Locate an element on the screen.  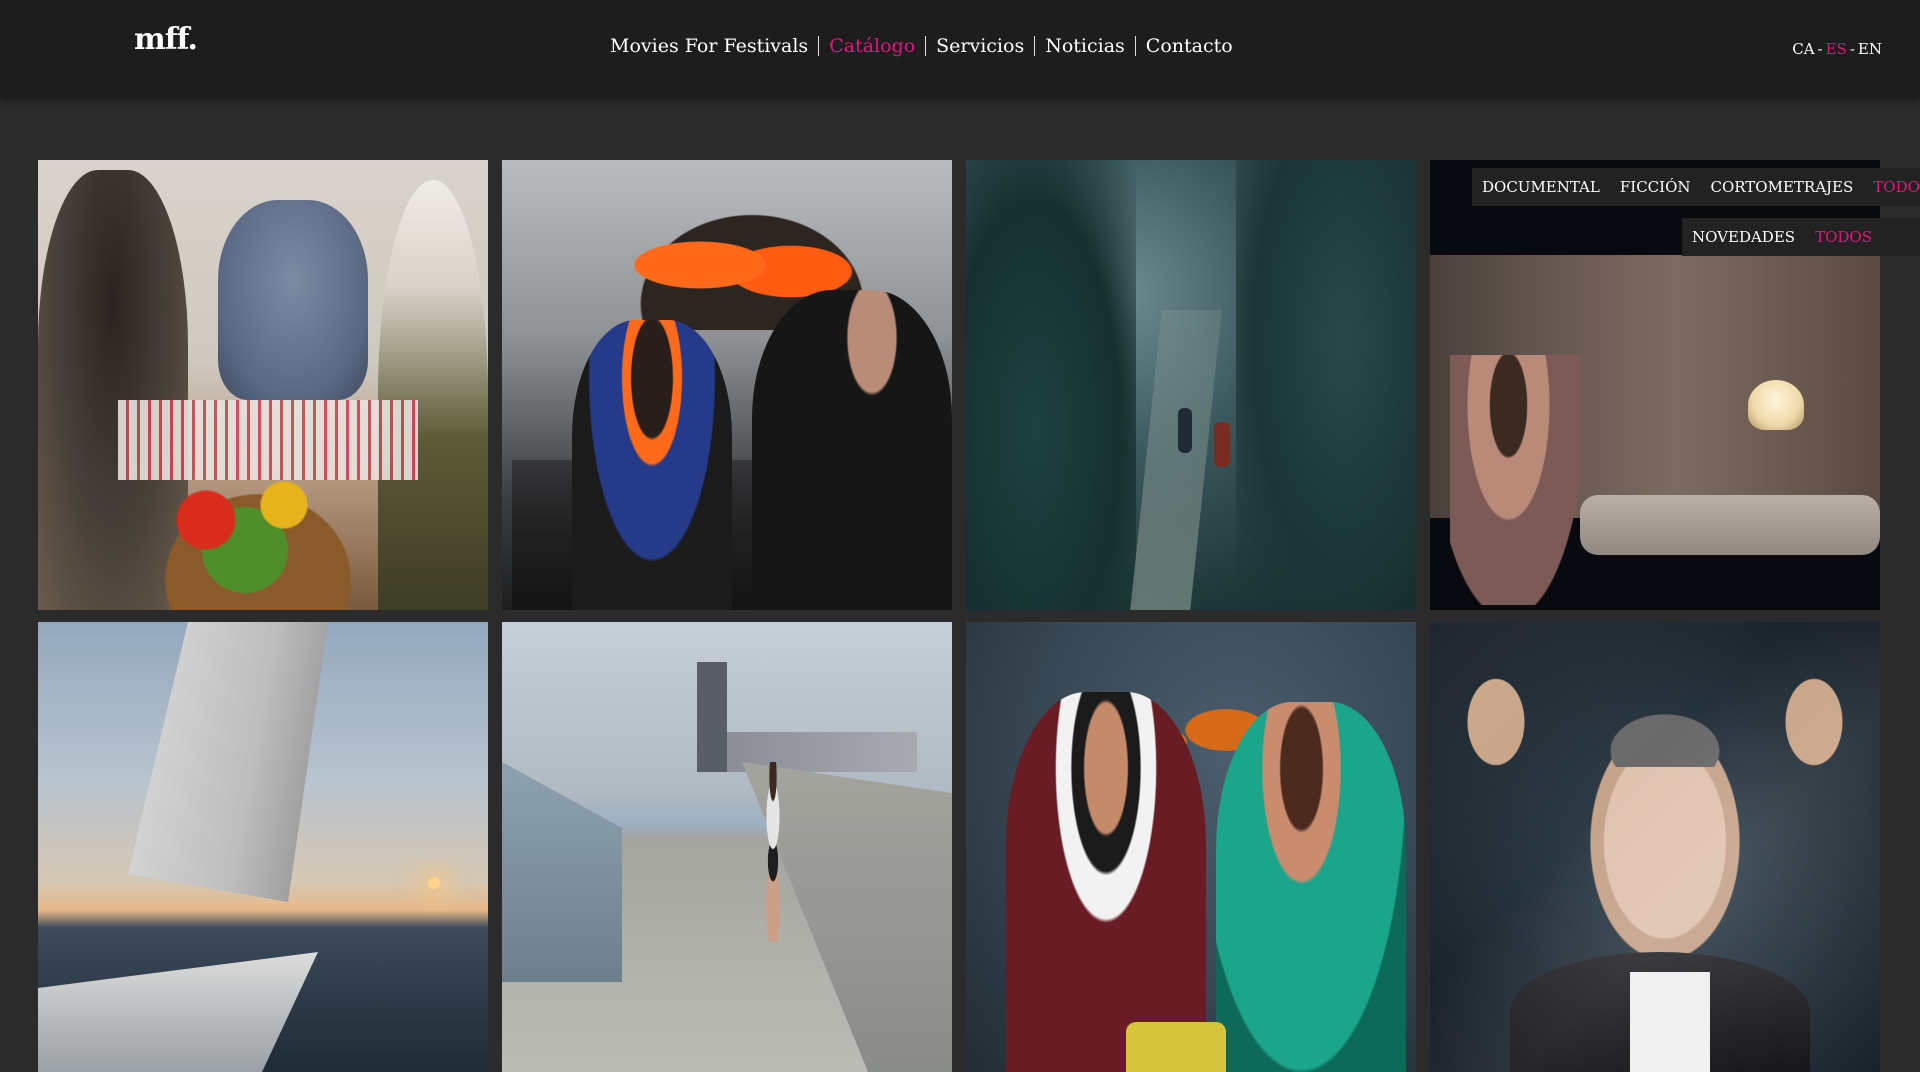
nav-item-noticias: Noticias is located at coordinates (1085, 46).